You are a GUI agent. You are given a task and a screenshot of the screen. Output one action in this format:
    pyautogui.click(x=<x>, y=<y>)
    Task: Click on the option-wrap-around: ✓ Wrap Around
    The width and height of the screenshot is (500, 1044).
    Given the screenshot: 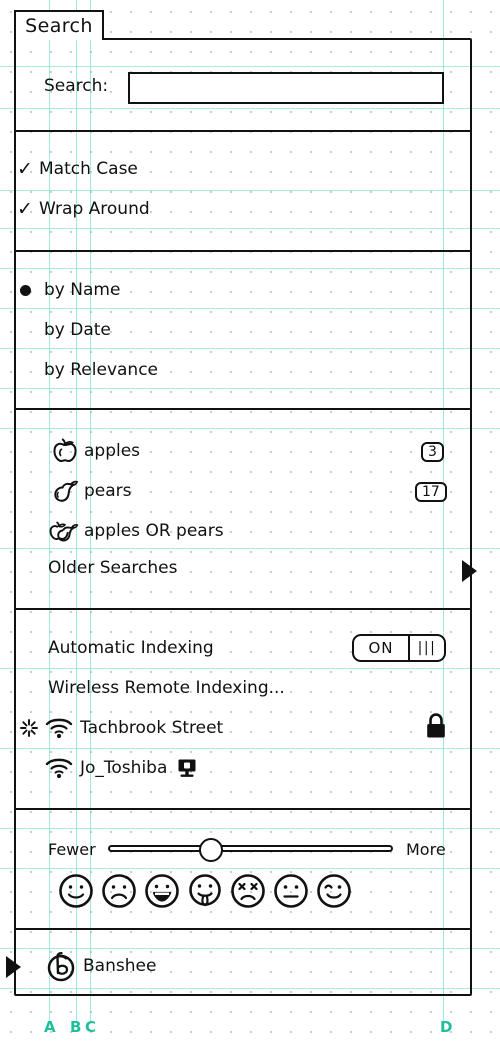 What is the action you would take?
    pyautogui.click(x=83, y=209)
    